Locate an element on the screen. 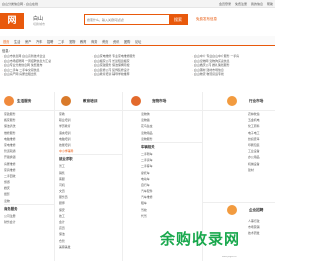 The width and height of the screenshot is (320, 261). subcategory-title: 车辆相关 is located at coordinates (171, 146).